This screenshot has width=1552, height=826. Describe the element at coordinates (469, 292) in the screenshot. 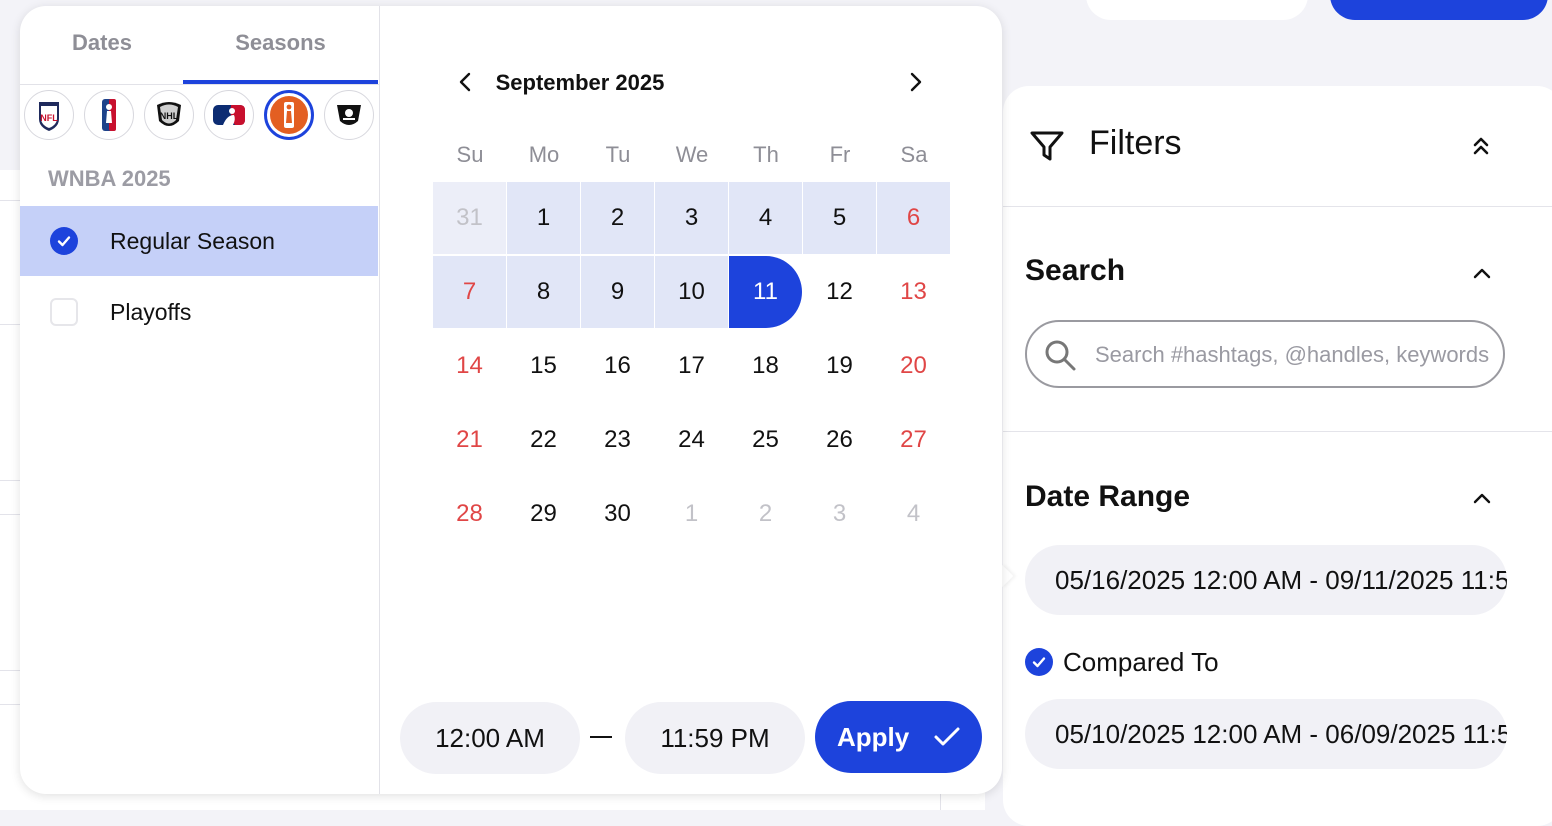

I see `calendar-day: 7` at that location.